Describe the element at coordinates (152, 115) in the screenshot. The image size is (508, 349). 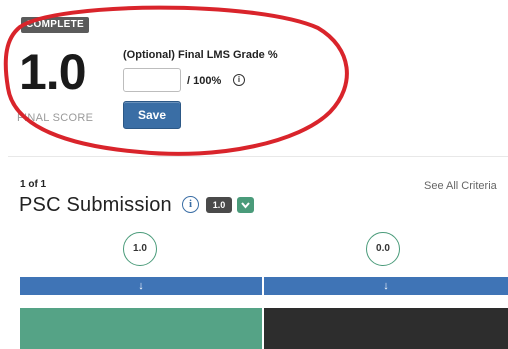
I see `save-button: Save` at that location.